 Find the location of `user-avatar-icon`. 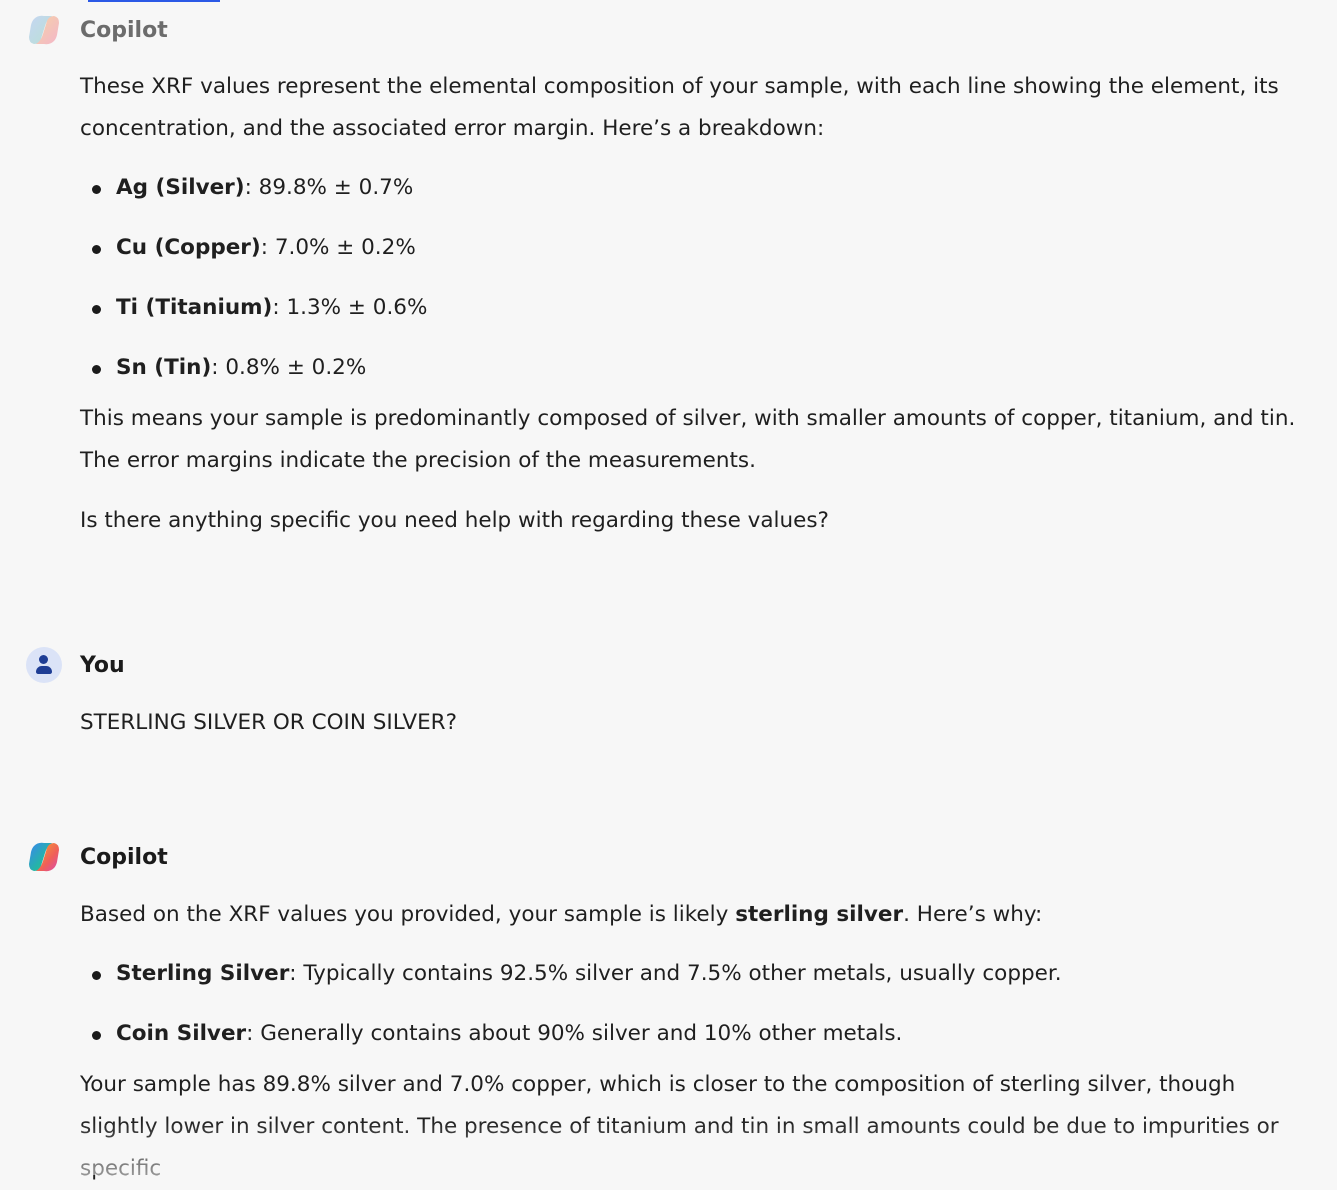

user-avatar-icon is located at coordinates (44, 665).